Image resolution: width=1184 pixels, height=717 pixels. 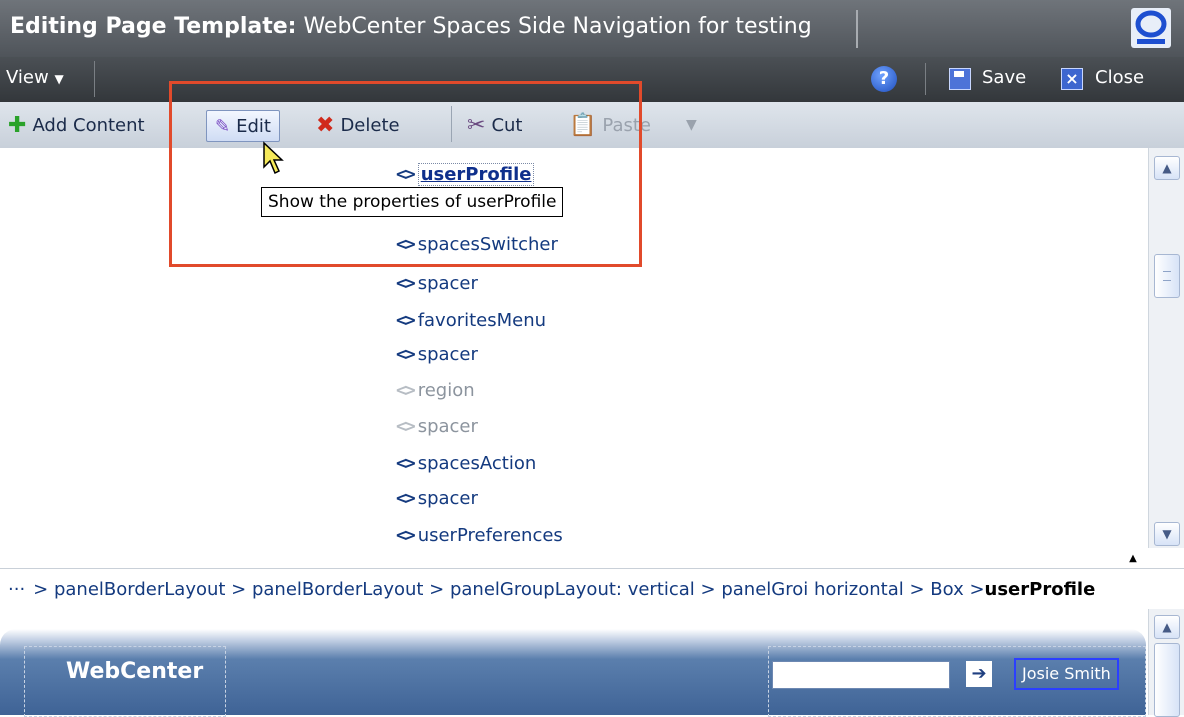 I want to click on tree-item-spacesaction: <> spacesAction, so click(x=466, y=463).